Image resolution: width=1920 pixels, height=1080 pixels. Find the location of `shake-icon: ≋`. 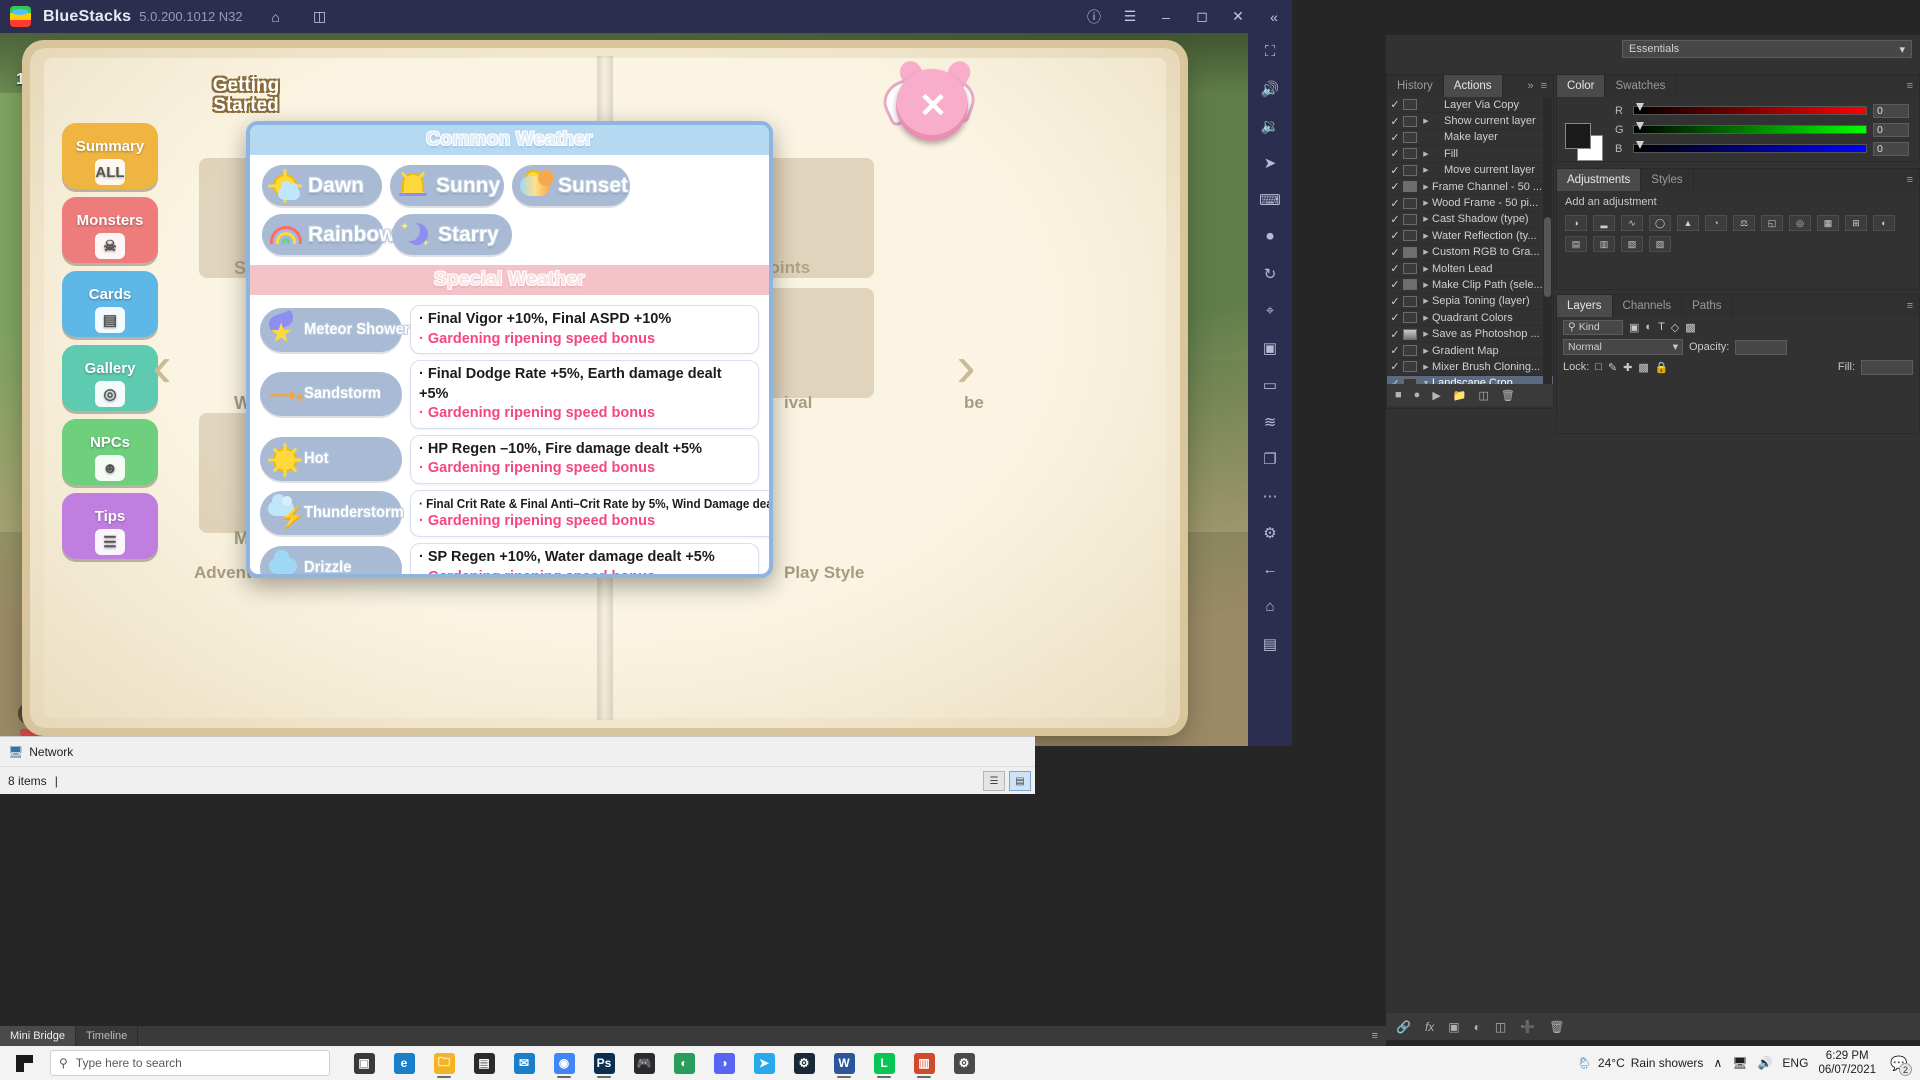

shake-icon: ≋ is located at coordinates (1270, 421).